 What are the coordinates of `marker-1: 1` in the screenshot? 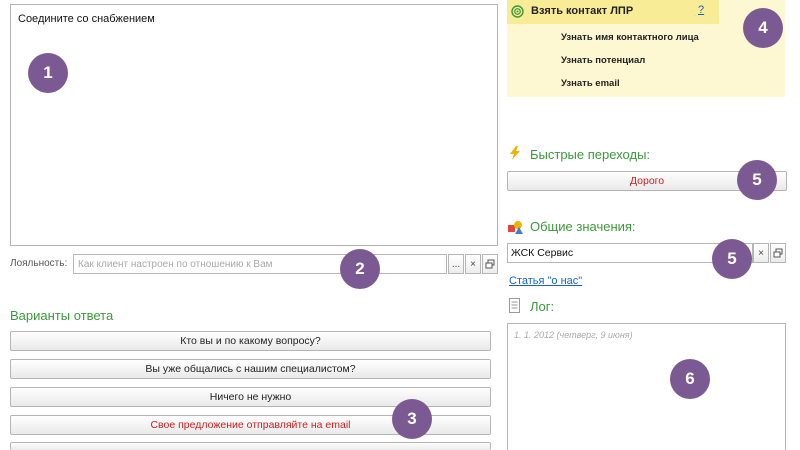 It's located at (48, 73).